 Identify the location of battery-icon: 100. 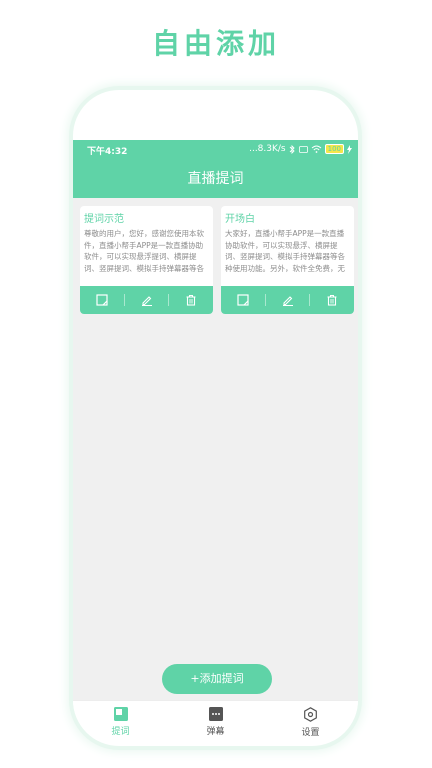
(334, 149).